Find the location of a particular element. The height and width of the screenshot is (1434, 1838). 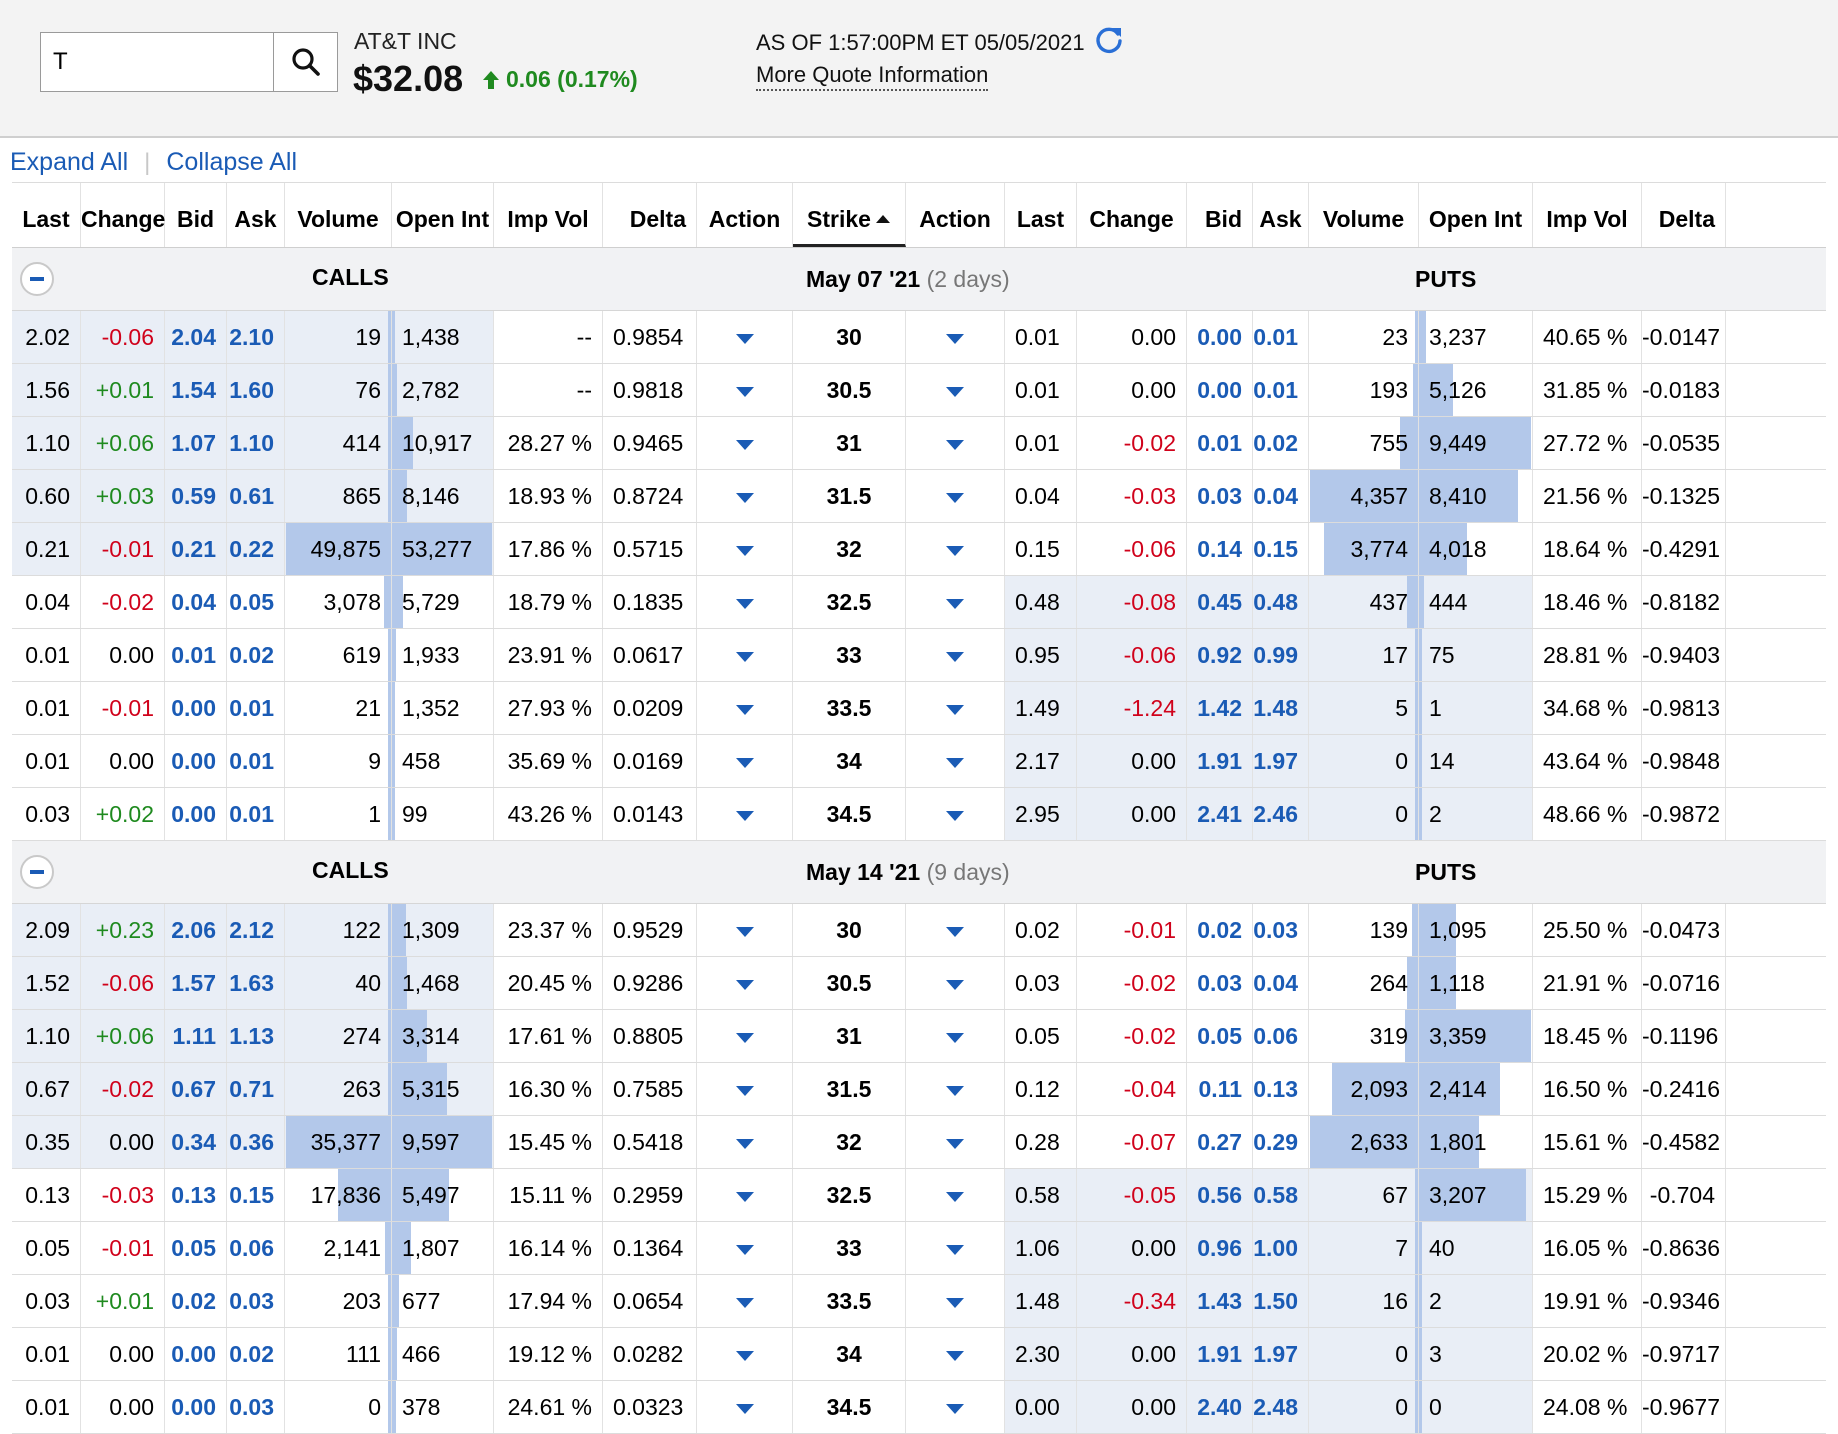

call-ask: 0.15 is located at coordinates (256, 1195).